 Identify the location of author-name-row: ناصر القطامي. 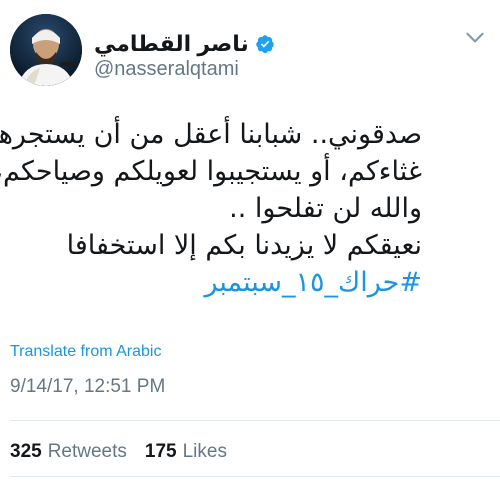
(184, 44).